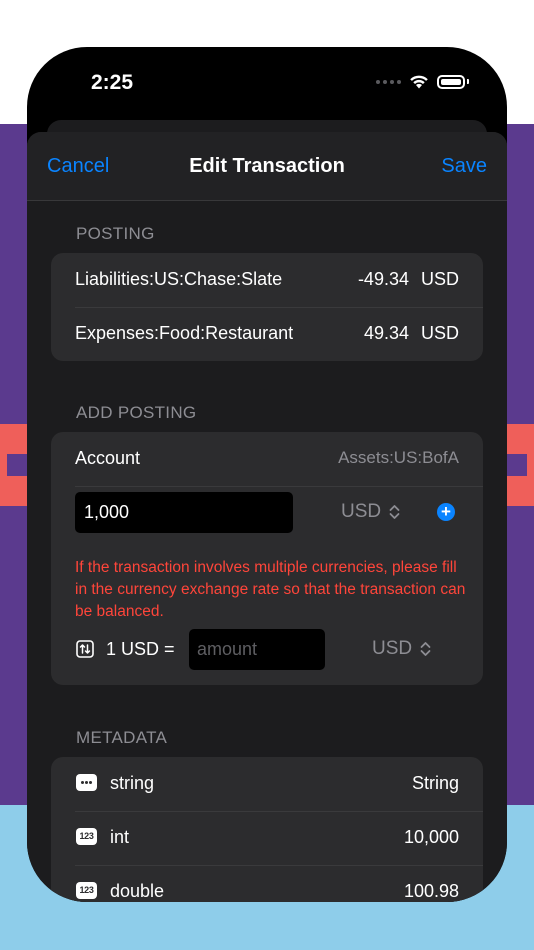 The image size is (534, 950). What do you see at coordinates (267, 166) in the screenshot?
I see `navigation-bar: Cancel Edit Transaction Save` at bounding box center [267, 166].